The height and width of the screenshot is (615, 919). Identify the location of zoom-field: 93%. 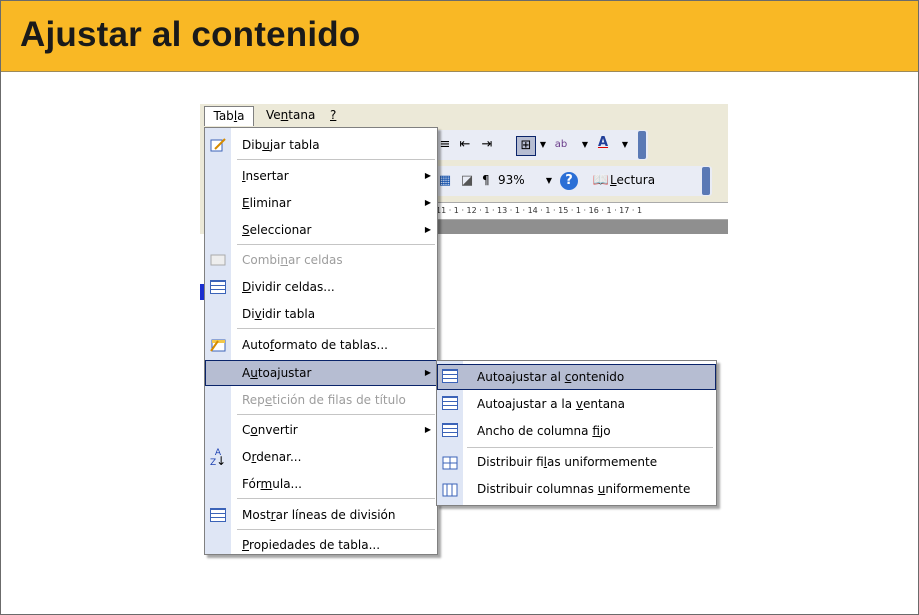
(511, 180).